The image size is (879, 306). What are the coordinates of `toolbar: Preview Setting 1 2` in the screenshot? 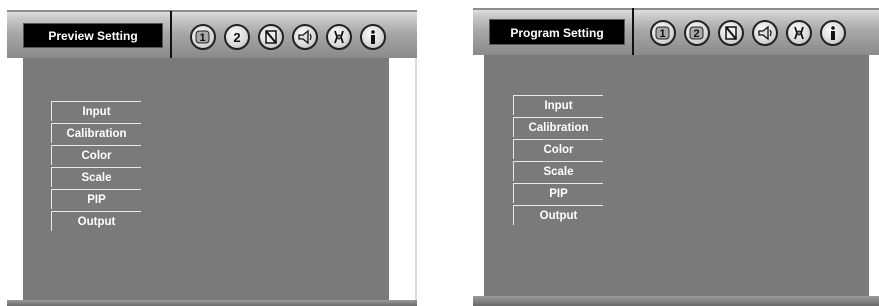 It's located at (212, 34).